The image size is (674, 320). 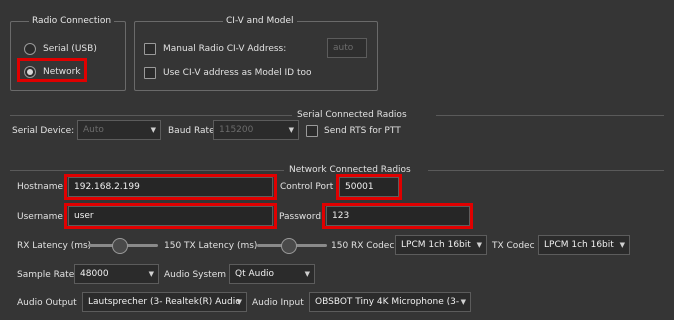 What do you see at coordinates (120, 246) in the screenshot?
I see `rx-latency-handle` at bounding box center [120, 246].